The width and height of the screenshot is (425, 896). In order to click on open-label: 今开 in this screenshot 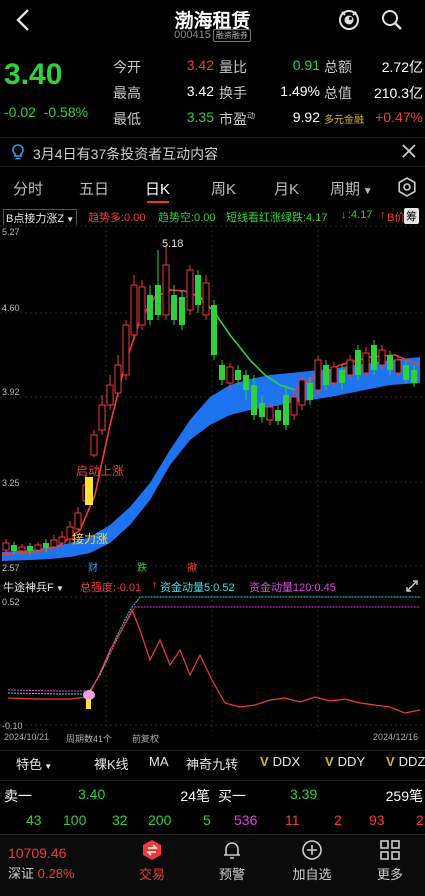, I will do `click(127, 67)`.